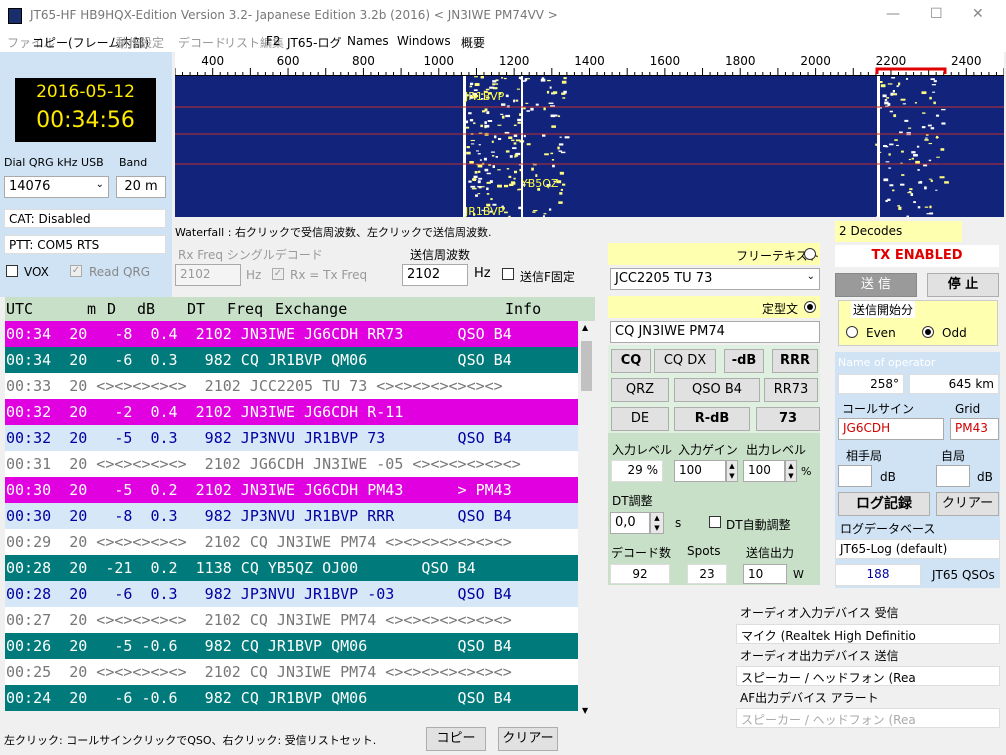 The image size is (1006, 755). I want to click on stop-button: 停 止, so click(963, 285).